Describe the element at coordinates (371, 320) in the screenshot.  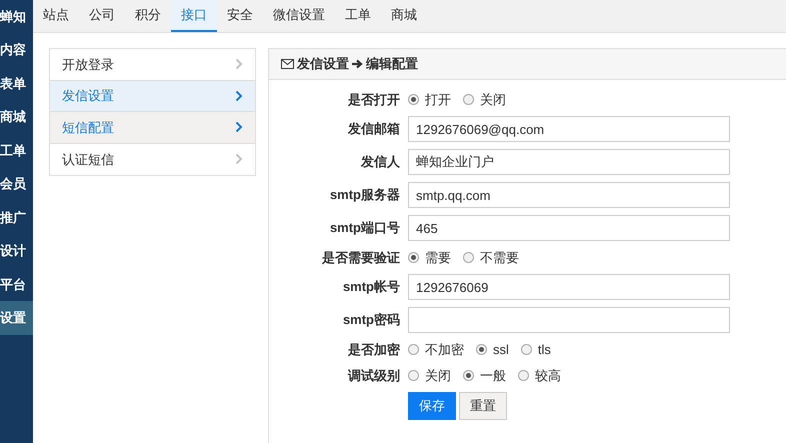
I see `field-label: smtp密码` at that location.